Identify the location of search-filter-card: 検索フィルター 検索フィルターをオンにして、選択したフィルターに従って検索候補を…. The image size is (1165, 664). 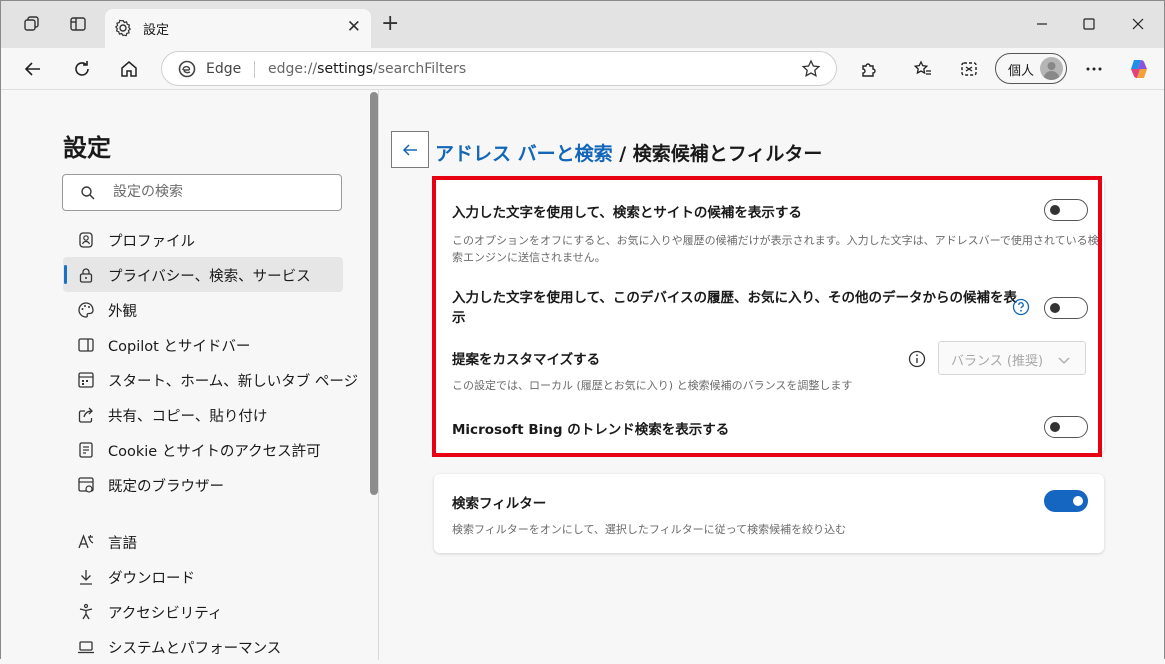
(769, 513).